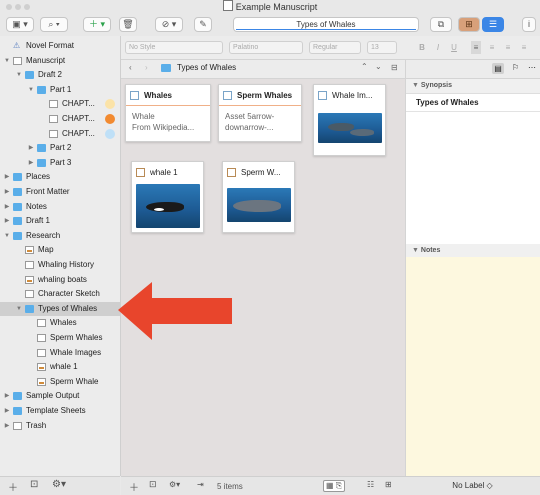  What do you see at coordinates (473, 366) in the screenshot?
I see `notes-editor` at bounding box center [473, 366].